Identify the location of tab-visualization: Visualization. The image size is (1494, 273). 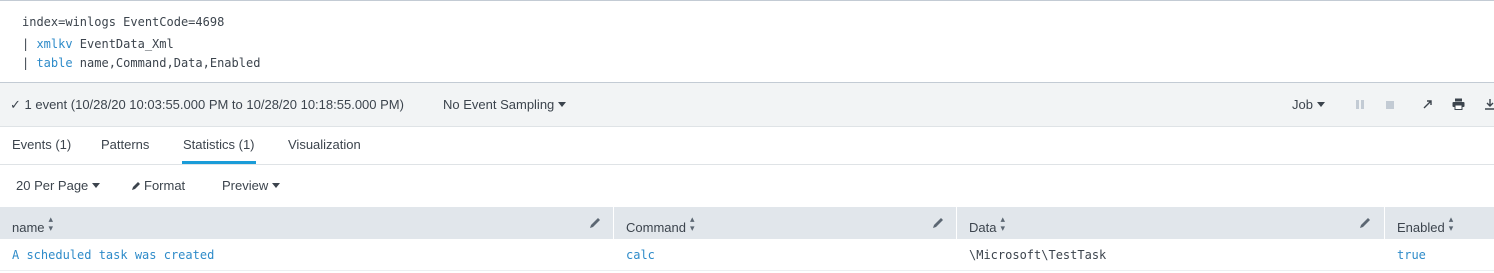
(324, 144).